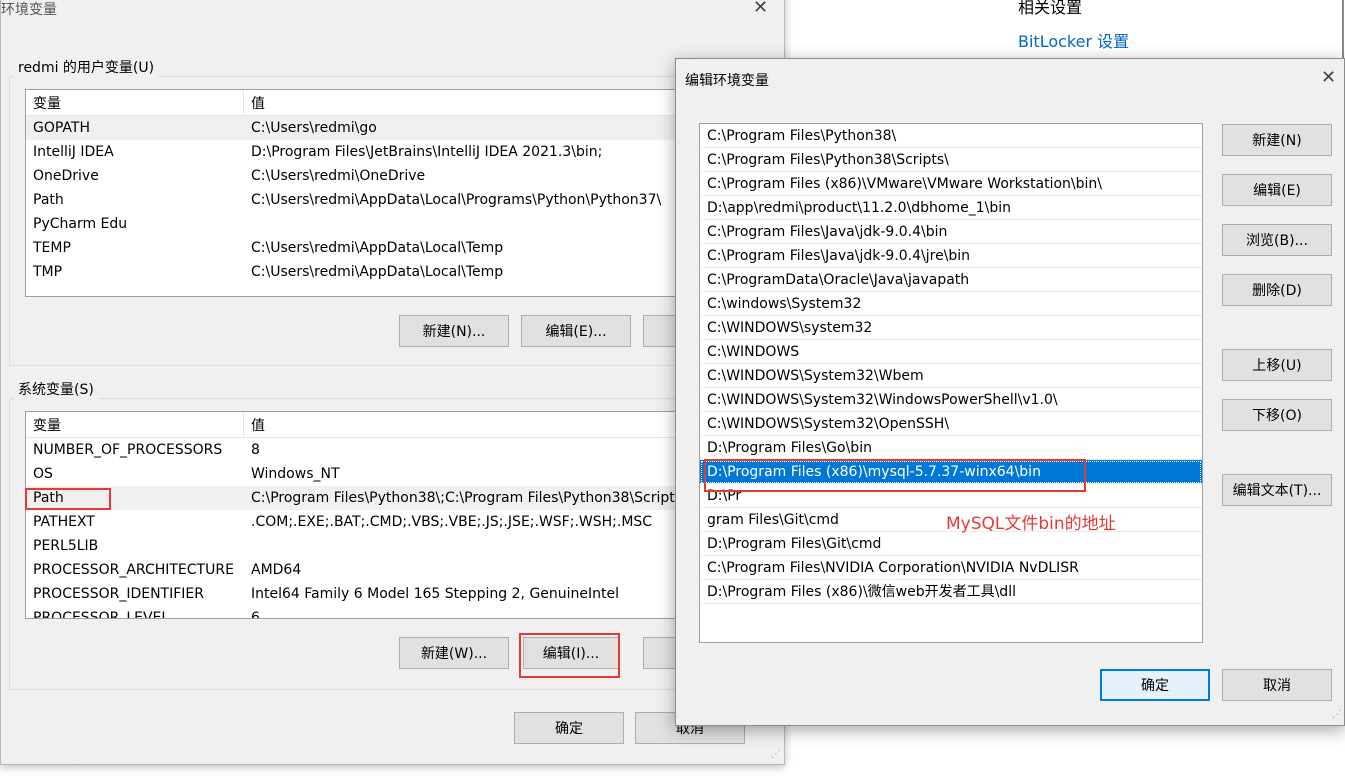  I want to click on variable-name: TEMP, so click(52, 248).